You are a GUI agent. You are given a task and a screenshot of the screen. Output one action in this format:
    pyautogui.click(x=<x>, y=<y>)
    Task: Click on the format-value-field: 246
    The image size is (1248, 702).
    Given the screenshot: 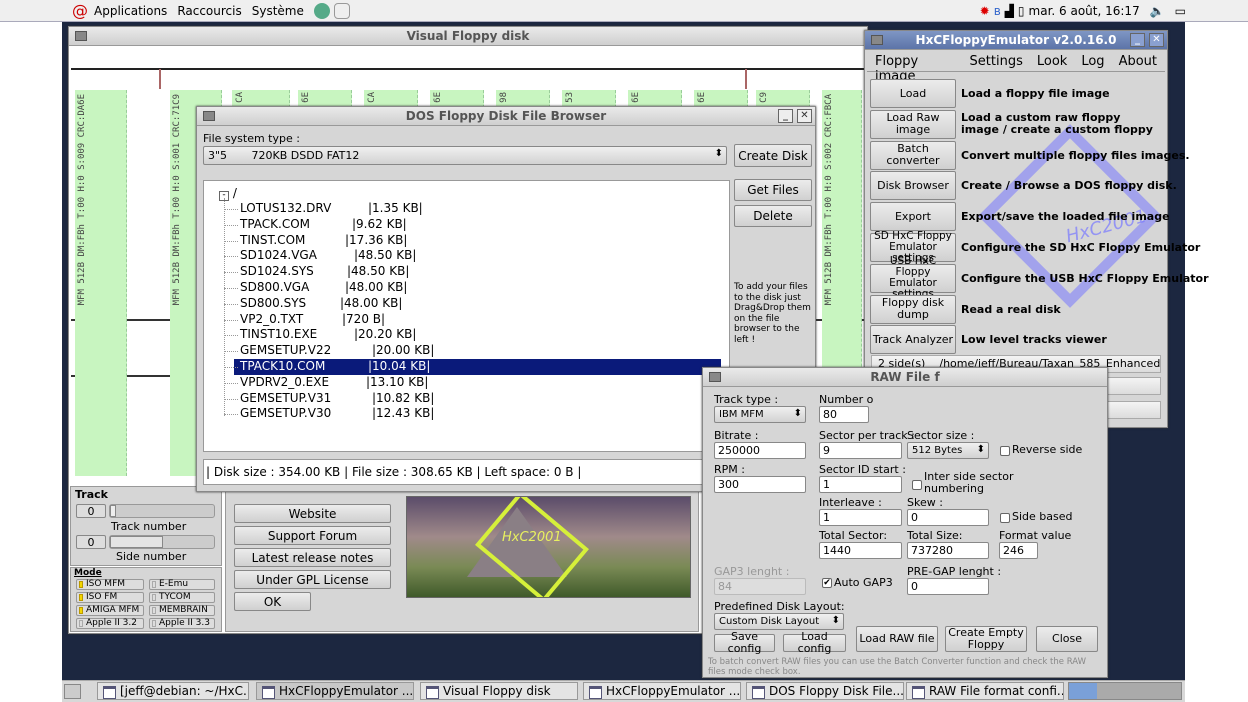 What is the action you would take?
    pyautogui.click(x=1018, y=550)
    